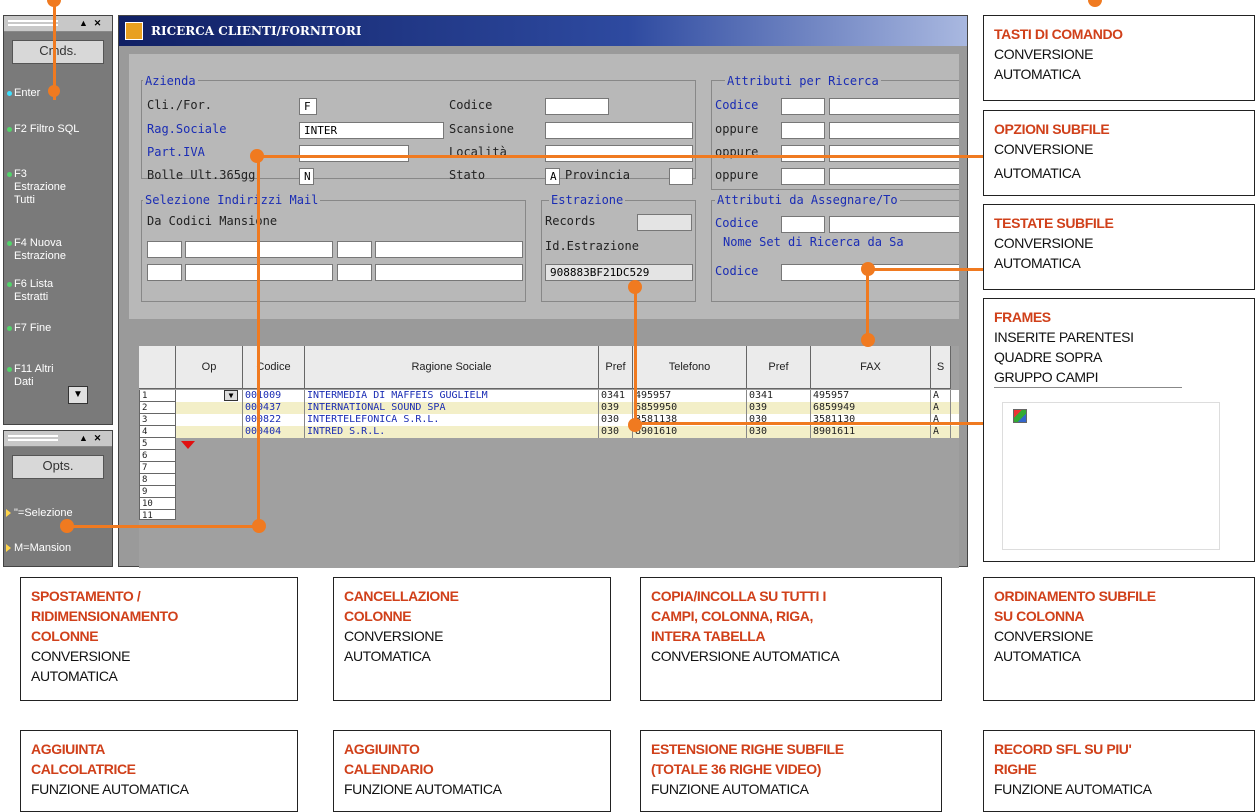  I want to click on fax-cell: 8901611, so click(871, 432).